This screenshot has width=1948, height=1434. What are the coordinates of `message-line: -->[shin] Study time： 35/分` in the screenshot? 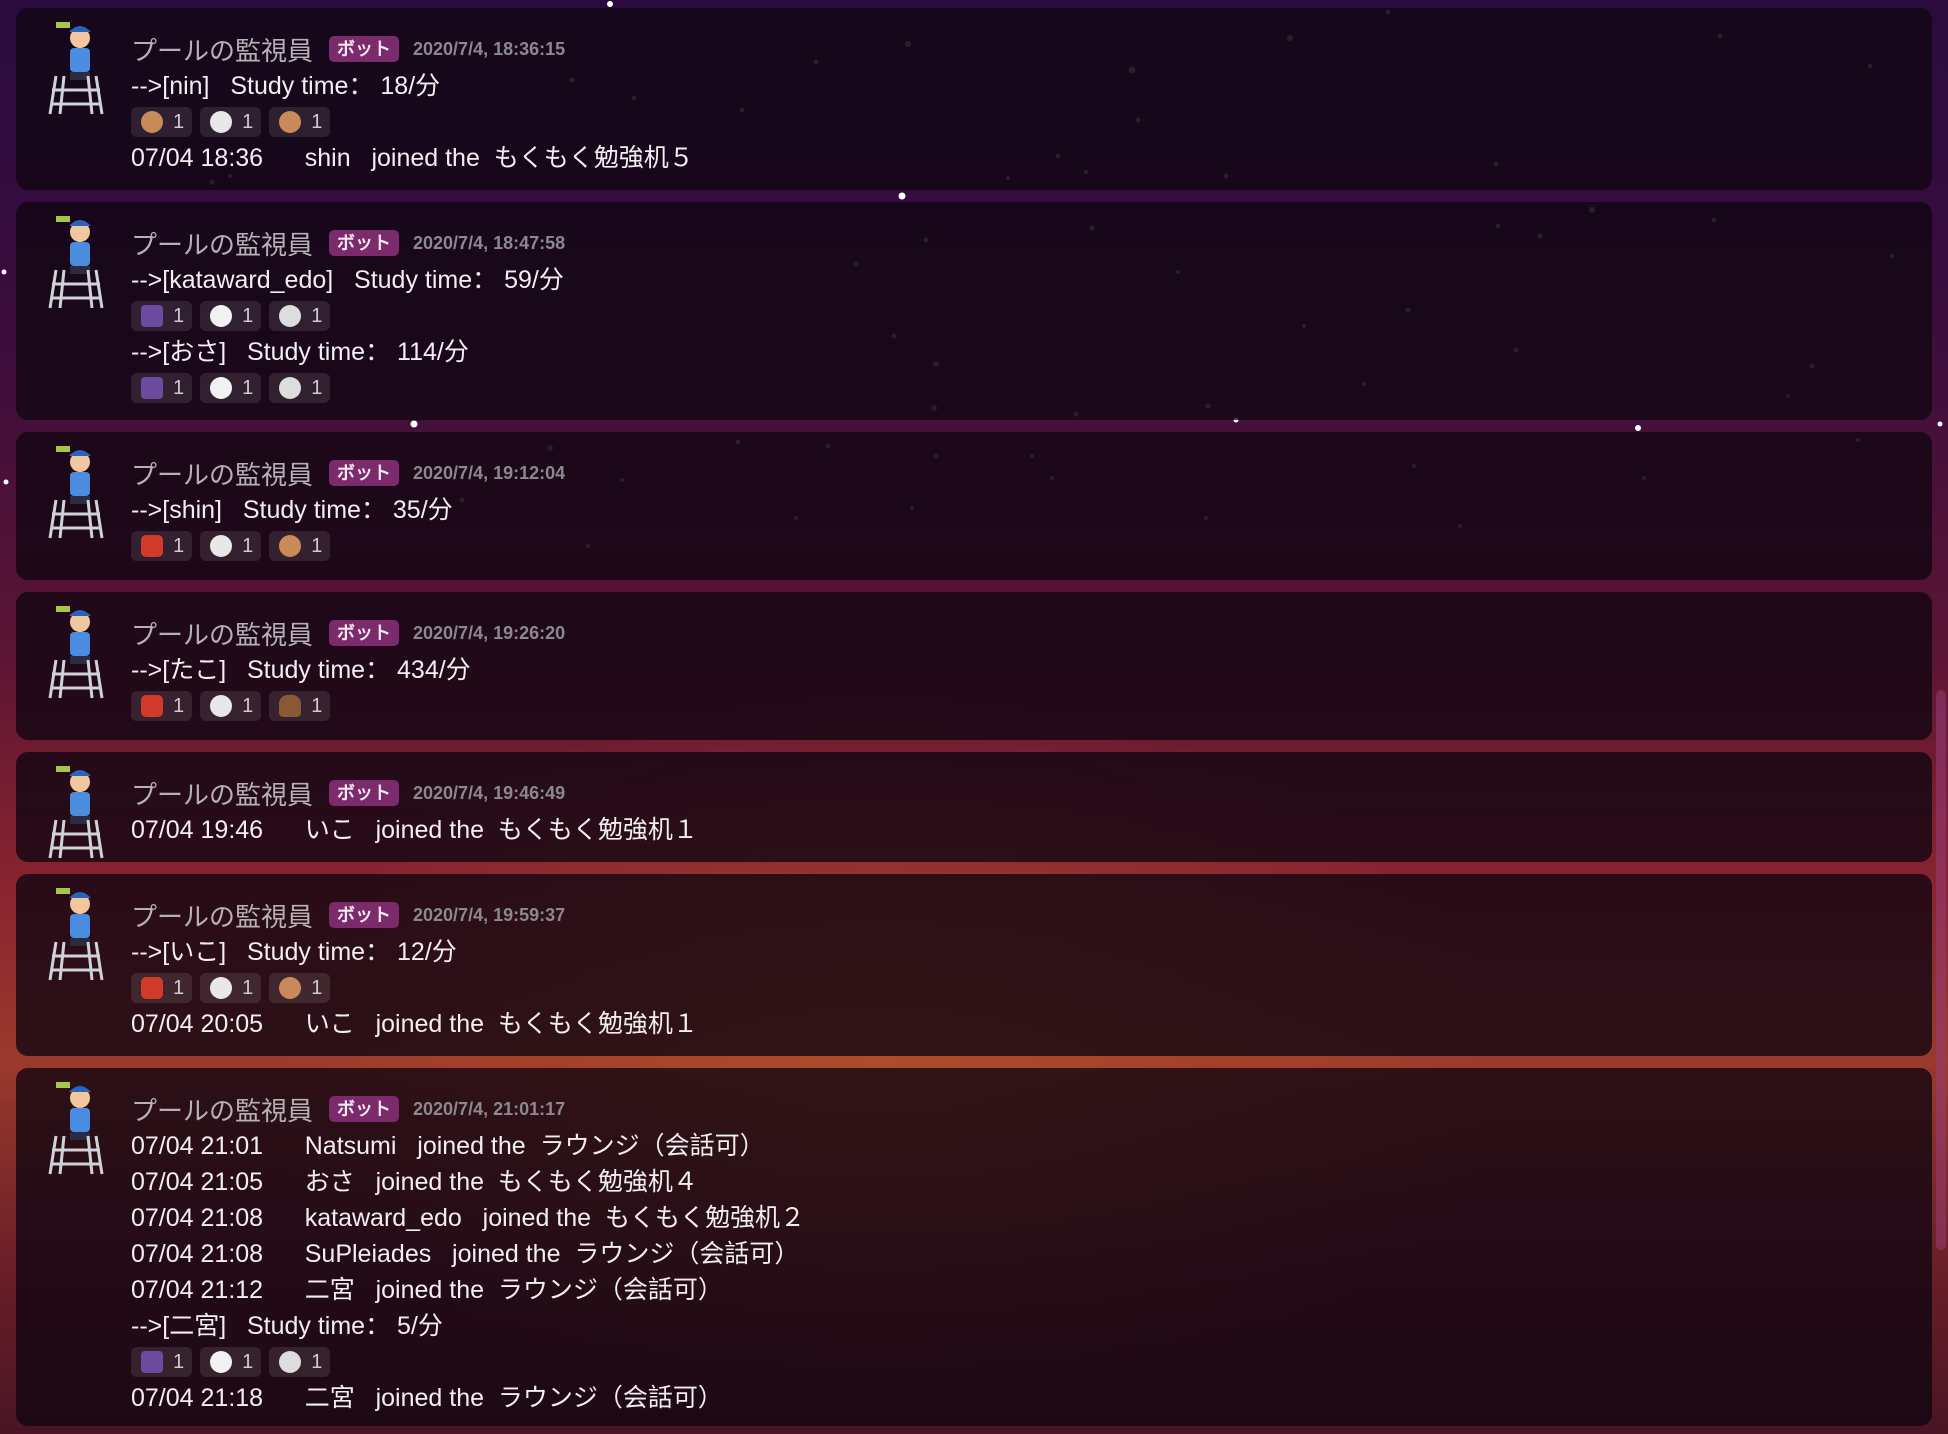 It's located at (292, 510).